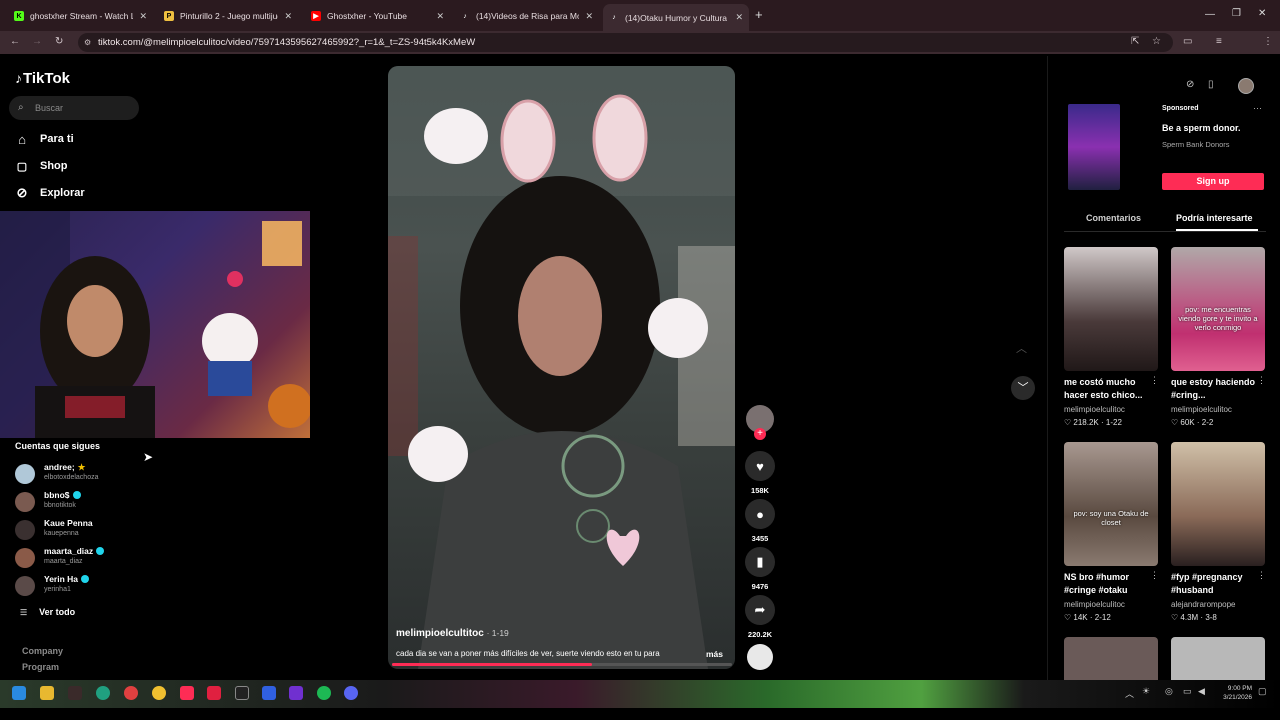  Describe the element at coordinates (1213, 181) in the screenshot. I see `ad-signup-button: Sign up` at that location.